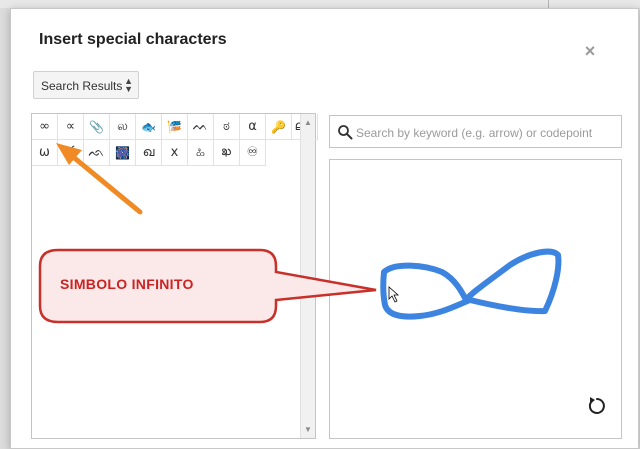 Image resolution: width=640 pixels, height=449 pixels. Describe the element at coordinates (175, 153) in the screenshot. I see `char-cell-latin-x: x` at that location.